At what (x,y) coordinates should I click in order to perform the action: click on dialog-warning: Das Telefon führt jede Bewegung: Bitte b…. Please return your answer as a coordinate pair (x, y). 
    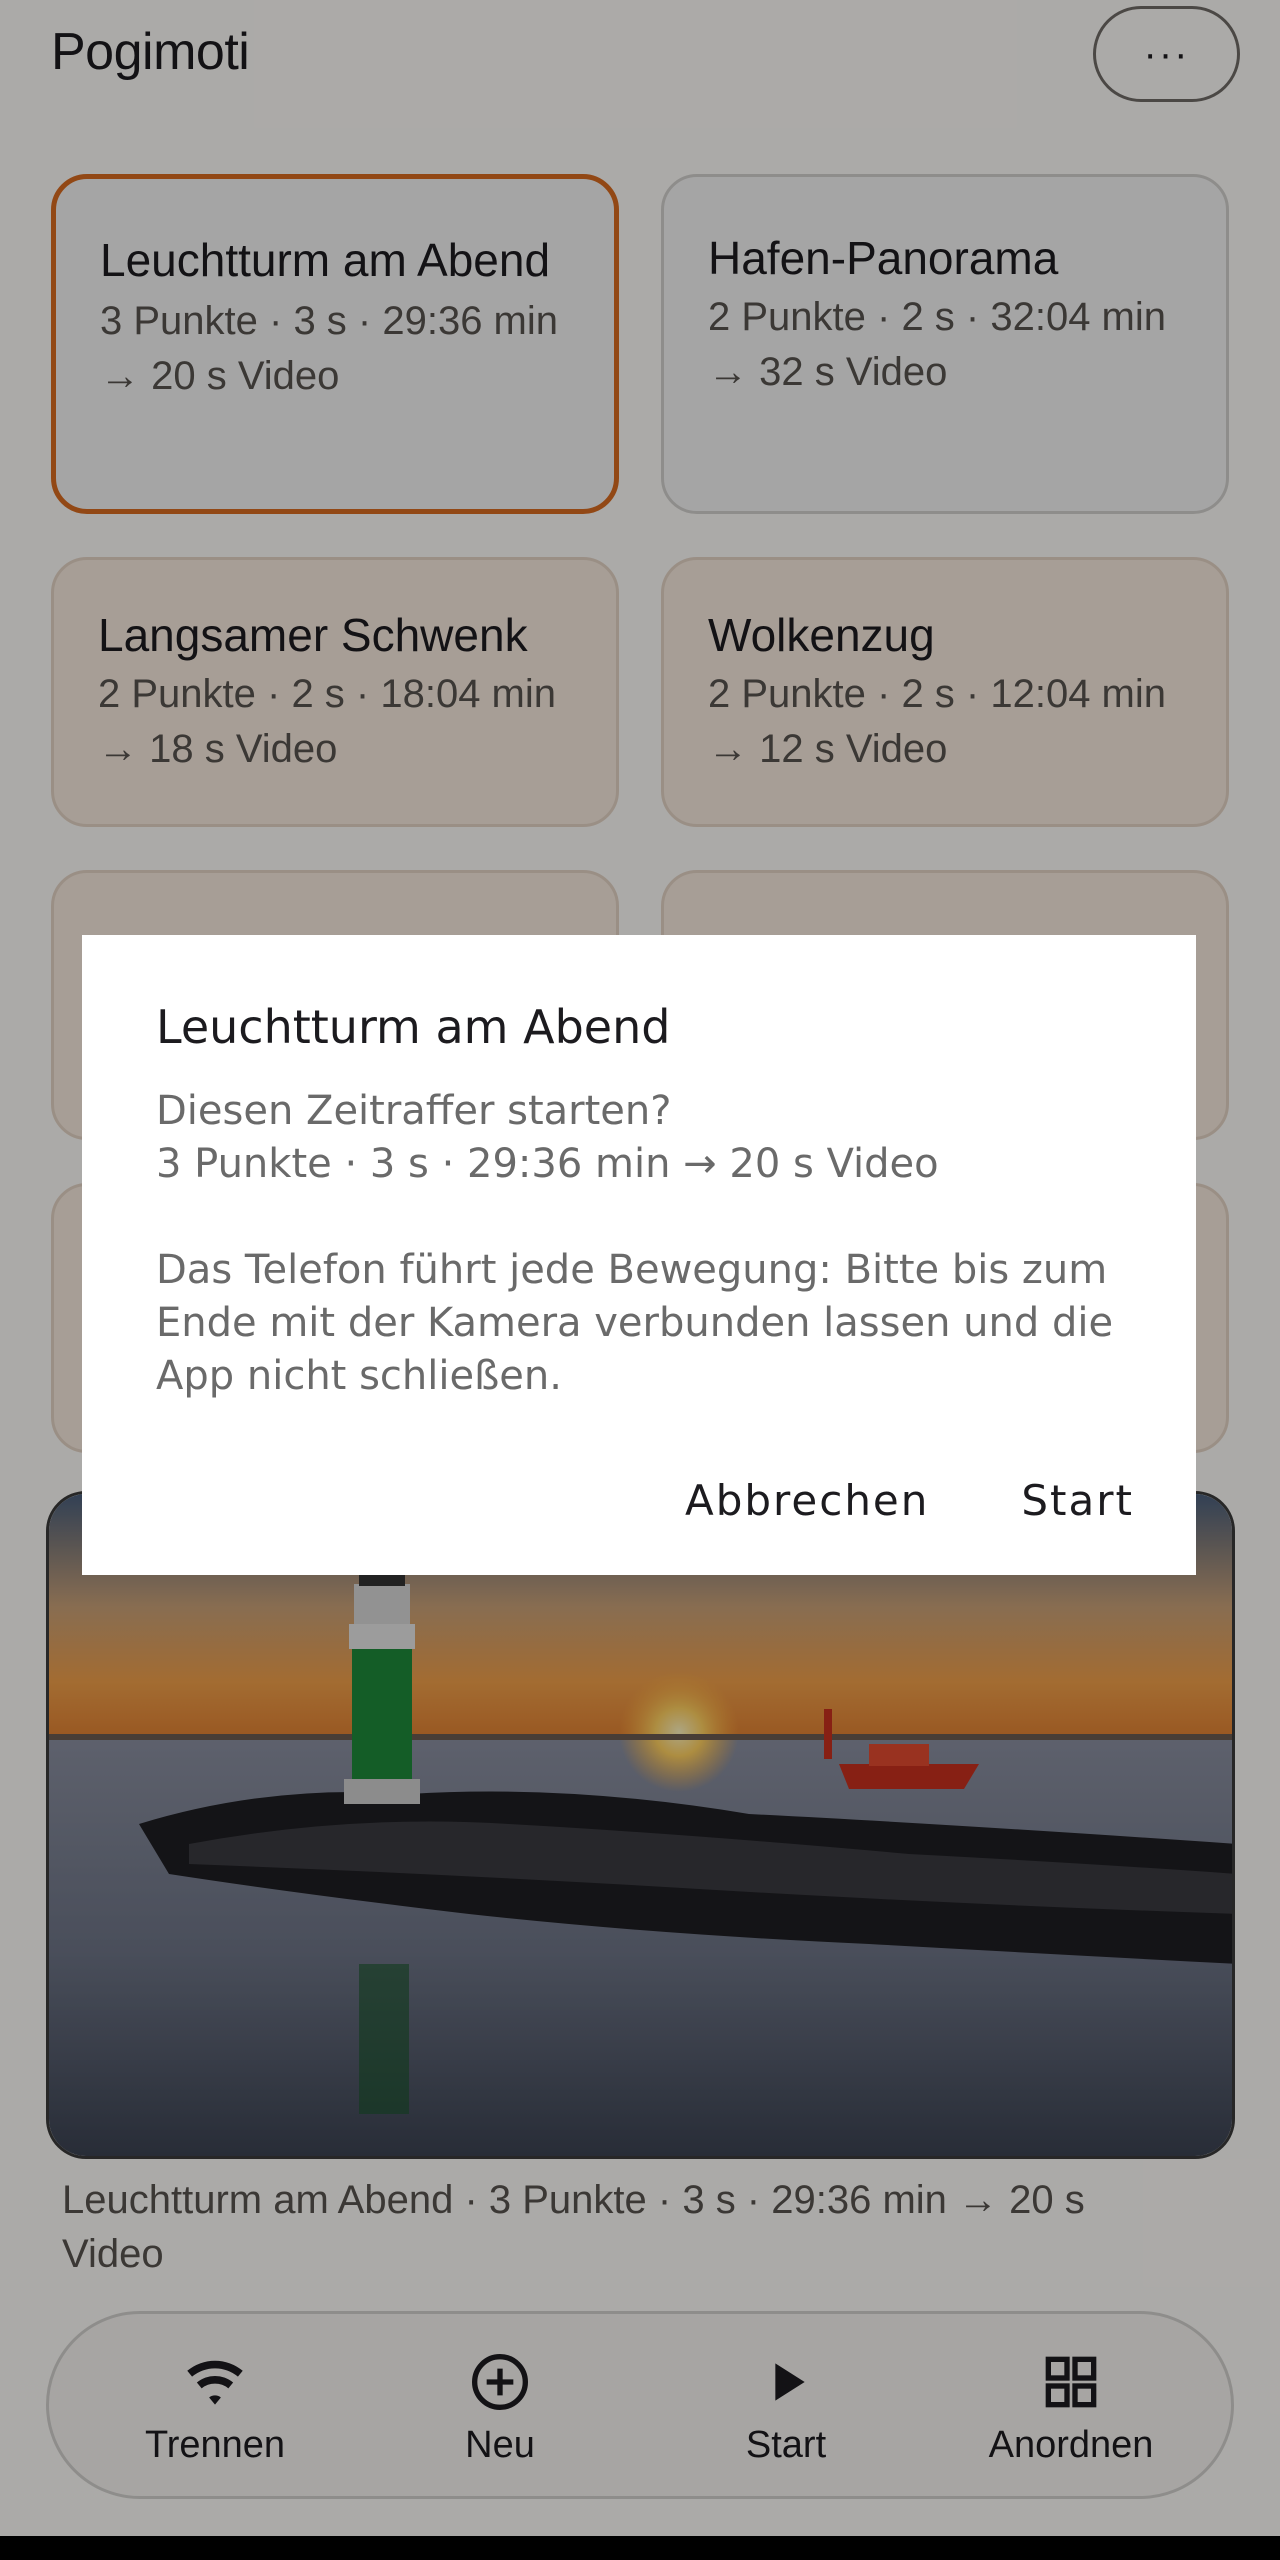
    Looking at the image, I should click on (635, 1323).